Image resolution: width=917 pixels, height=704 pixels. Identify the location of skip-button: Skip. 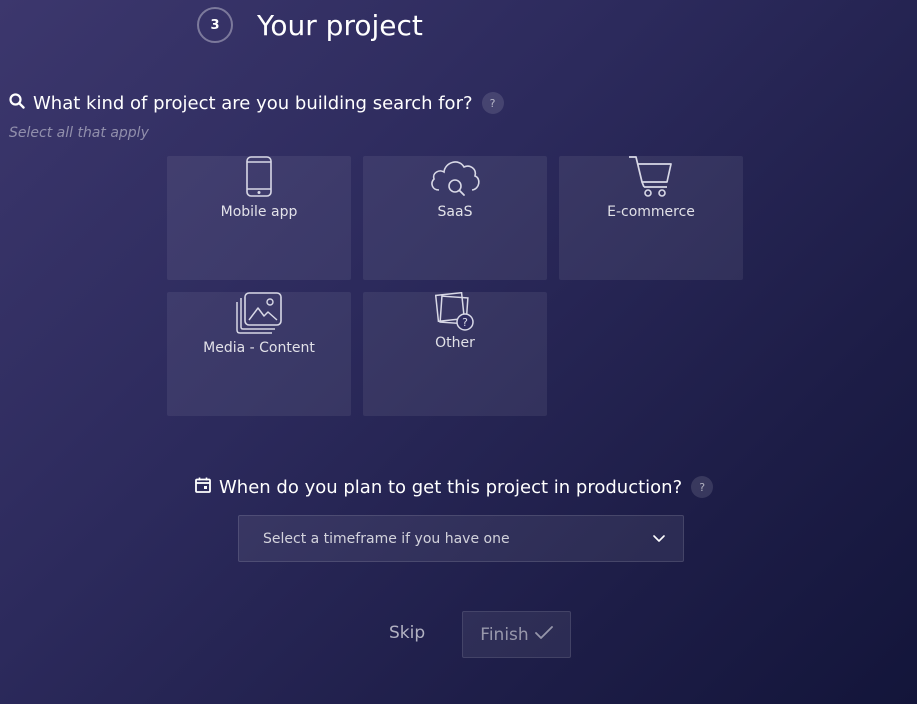
(407, 633).